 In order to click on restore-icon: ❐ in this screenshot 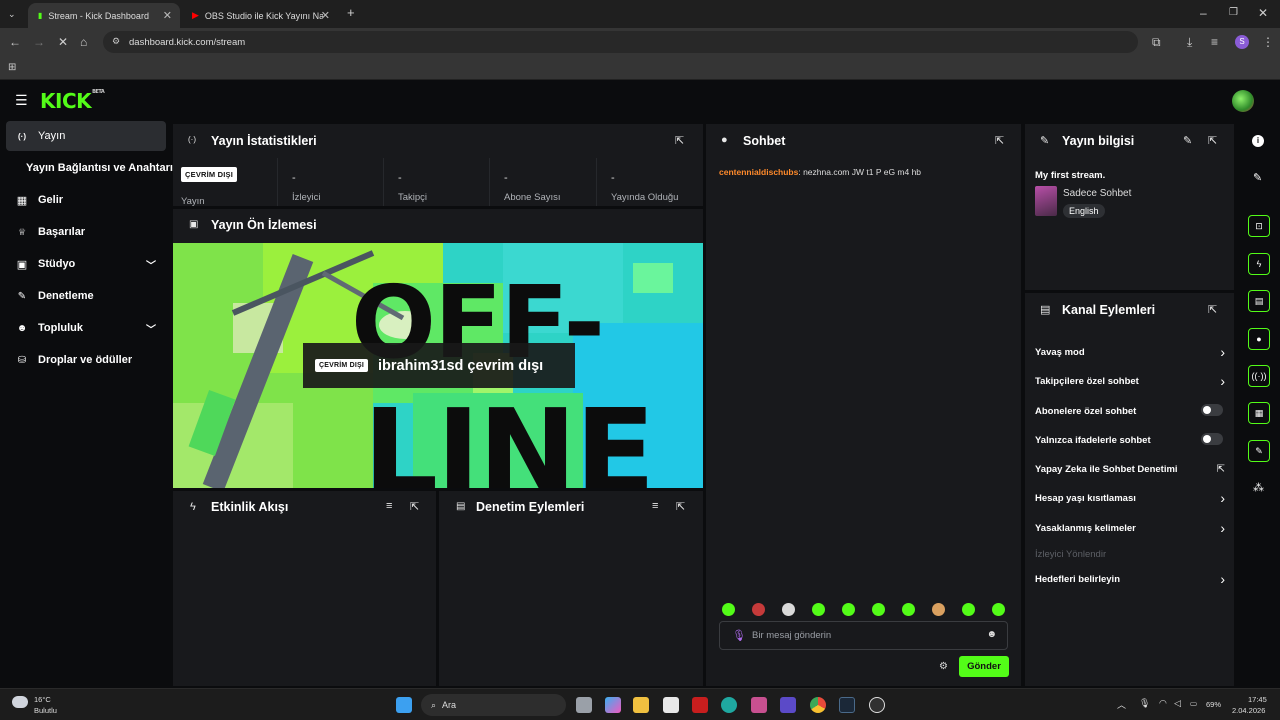, I will do `click(1233, 13)`.